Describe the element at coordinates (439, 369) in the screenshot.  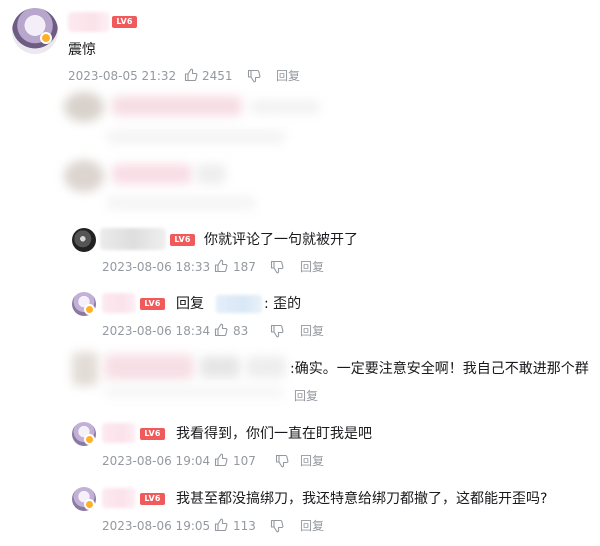
I see `comment-text: :确实。一定要注意安全啊！我自己不敢进那个群` at that location.